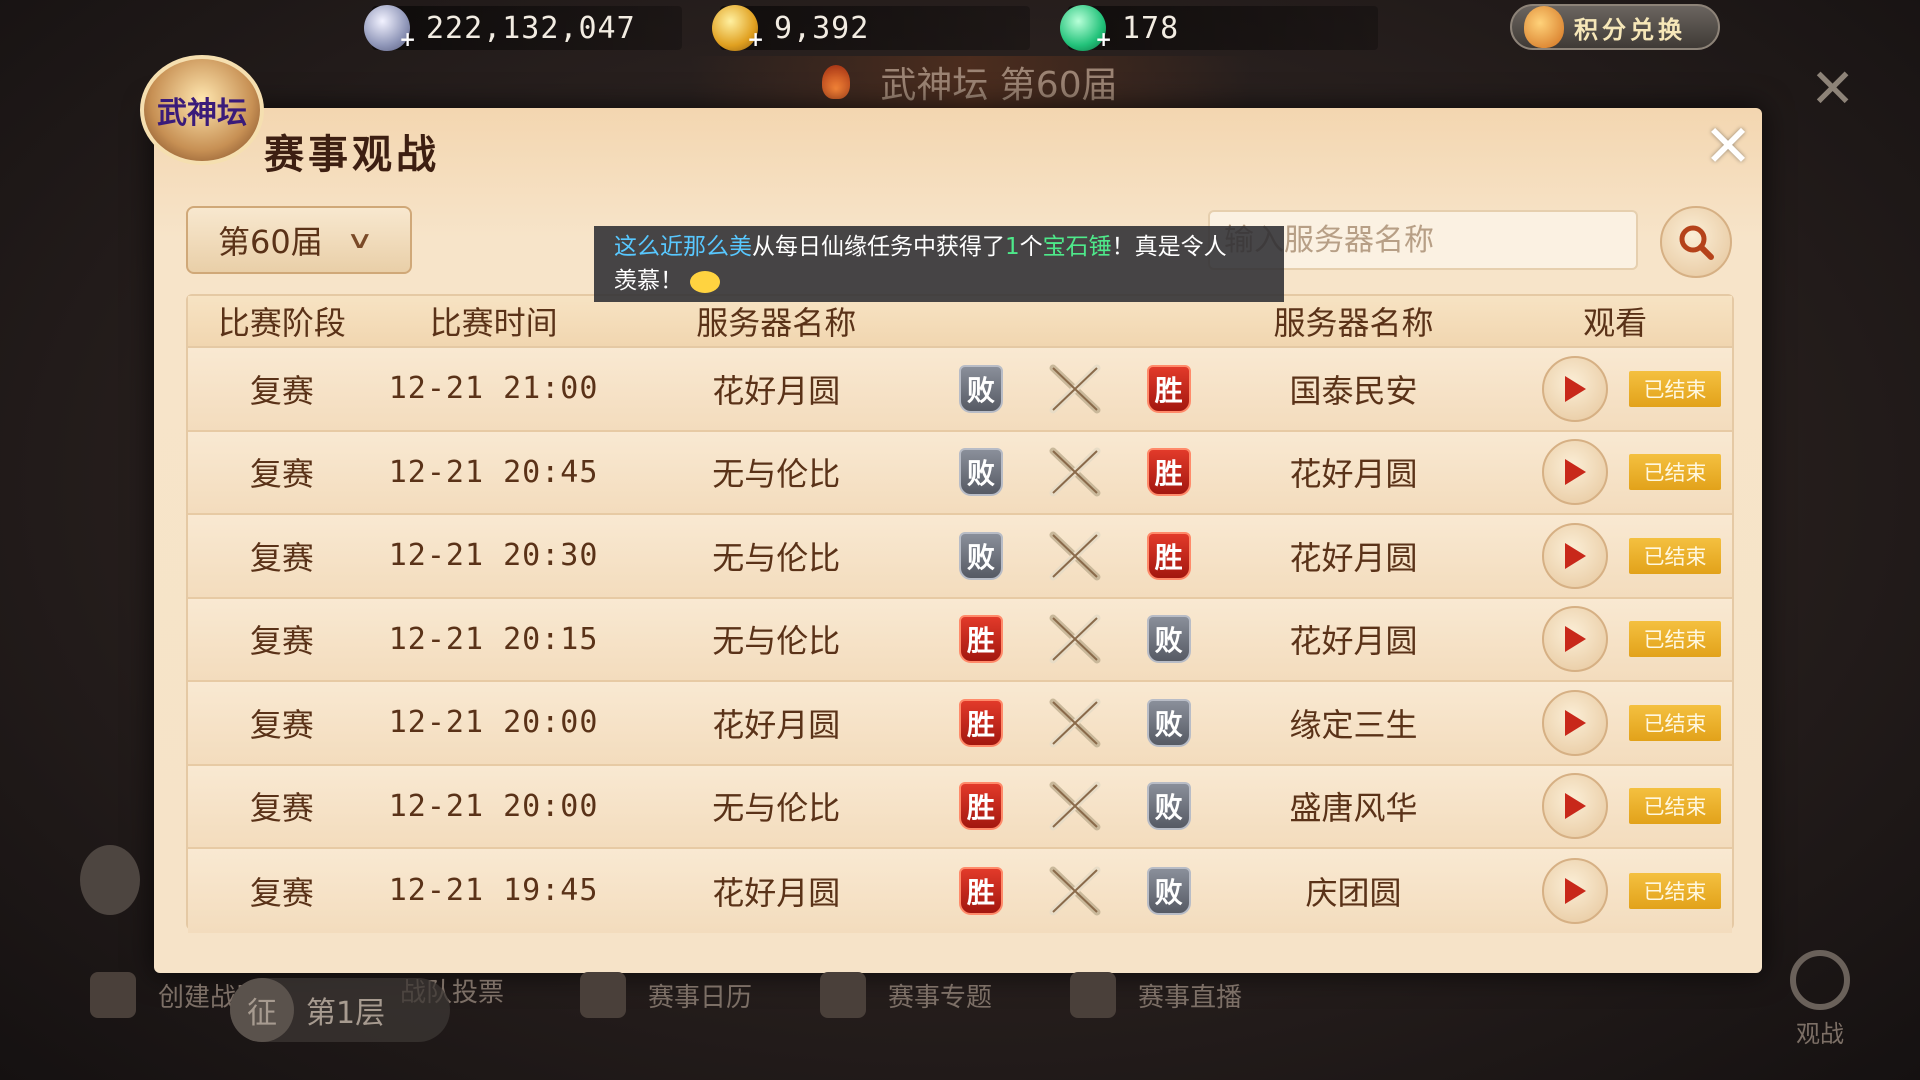 Image resolution: width=1920 pixels, height=1080 pixels. What do you see at coordinates (648, 281) in the screenshot?
I see `notice-text4: 羡慕！` at bounding box center [648, 281].